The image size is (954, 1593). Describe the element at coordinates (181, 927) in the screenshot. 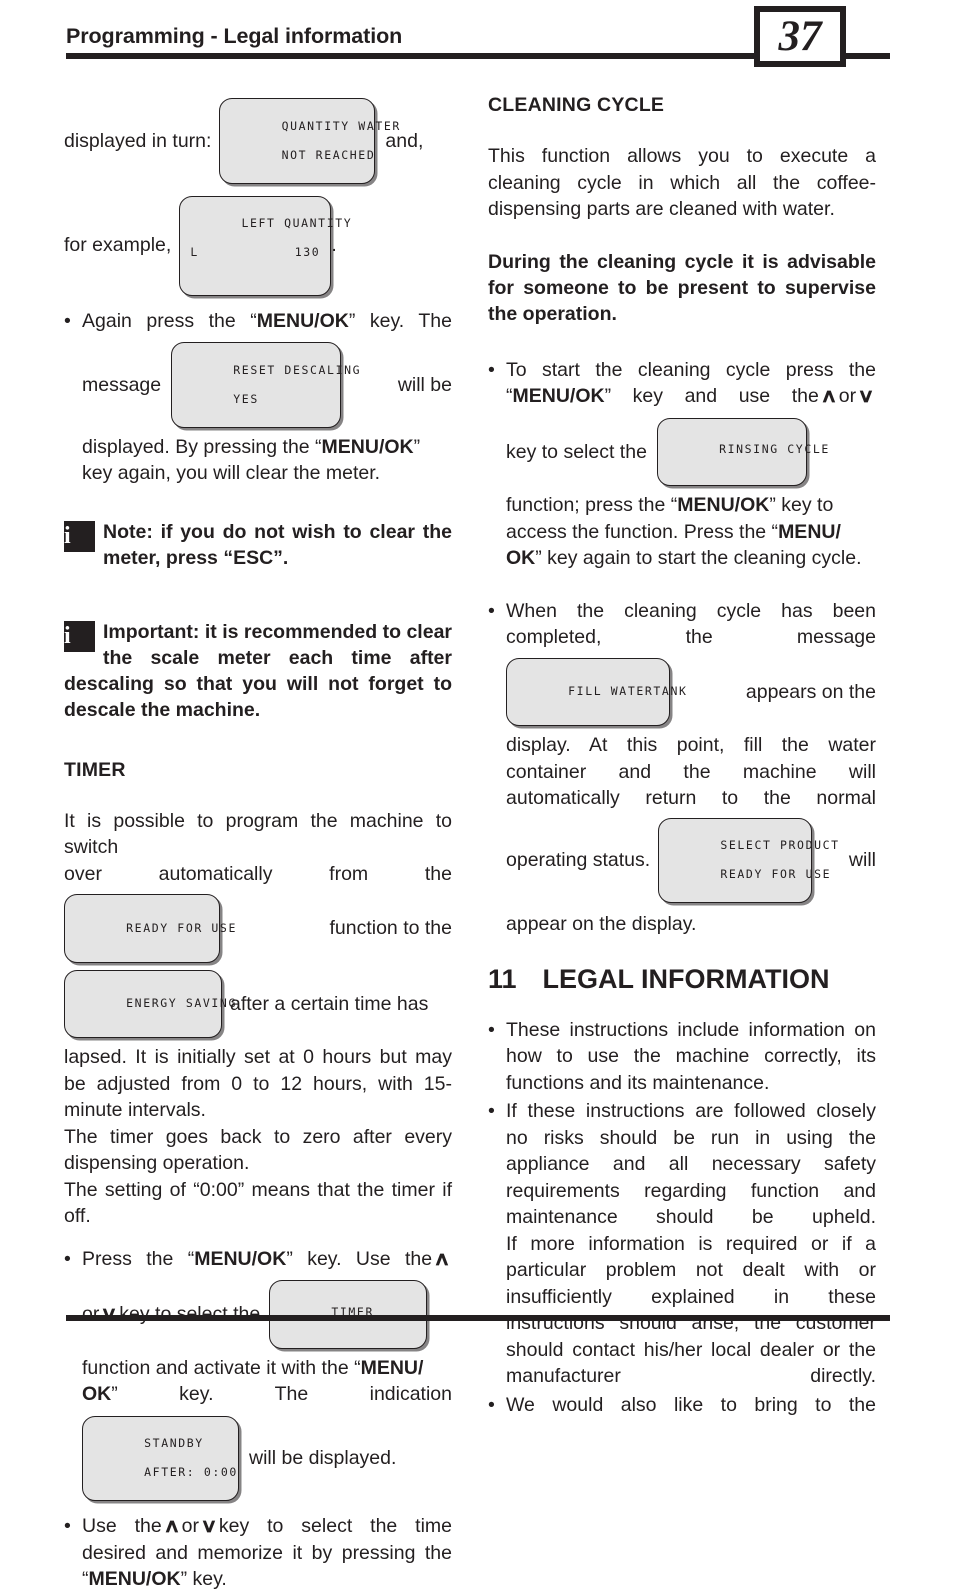

I see `lcd-line-1: READY FOR USE` at that location.